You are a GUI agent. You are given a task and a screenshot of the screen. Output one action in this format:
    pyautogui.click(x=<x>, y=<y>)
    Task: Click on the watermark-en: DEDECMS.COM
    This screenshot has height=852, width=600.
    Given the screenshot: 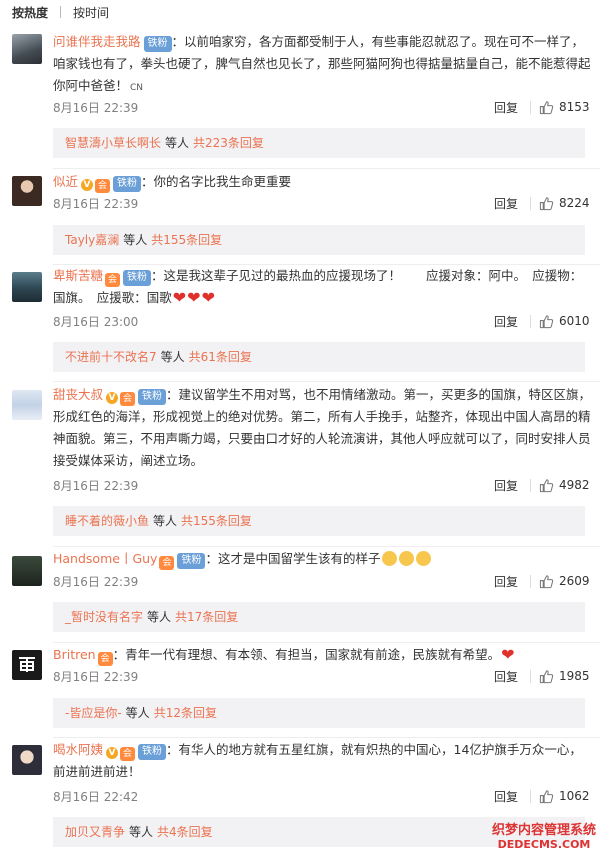 What is the action you would take?
    pyautogui.click(x=544, y=844)
    